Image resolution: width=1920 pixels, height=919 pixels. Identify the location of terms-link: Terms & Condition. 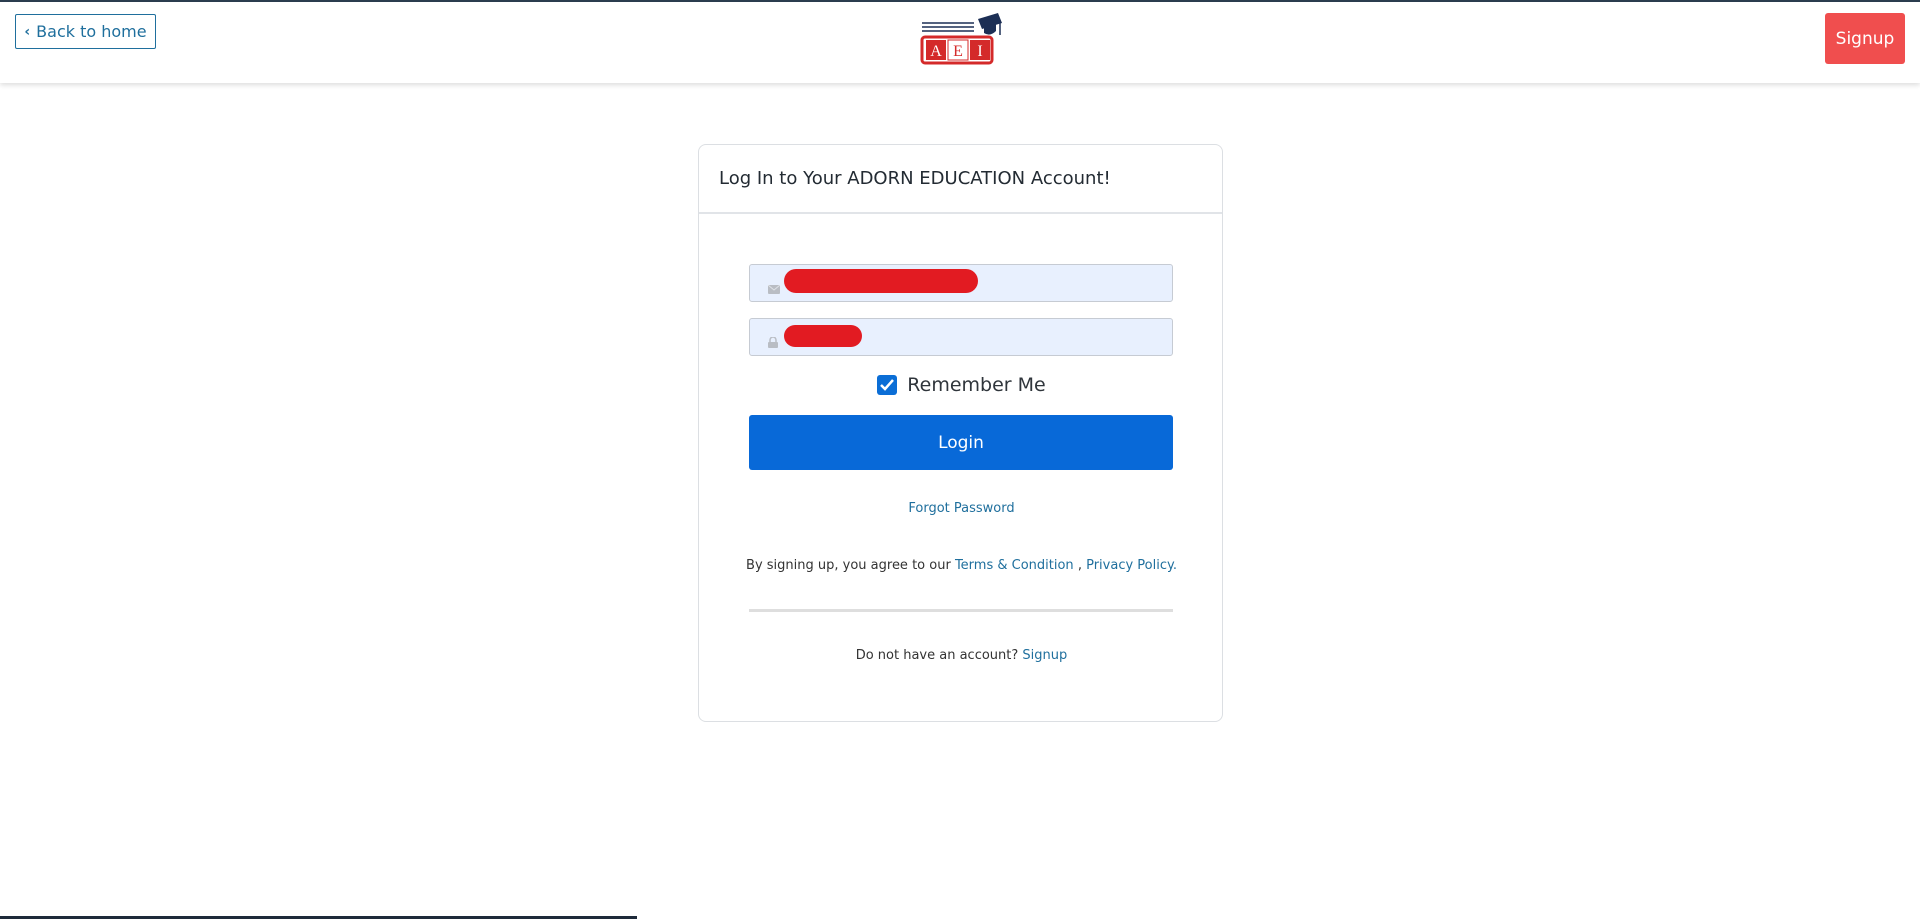
(1014, 565).